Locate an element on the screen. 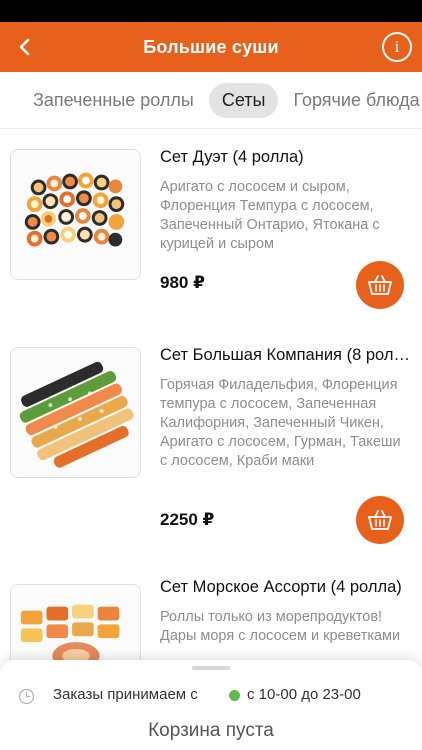 This screenshot has height=750, width=422. page-title: Большие суши is located at coordinates (211, 46).